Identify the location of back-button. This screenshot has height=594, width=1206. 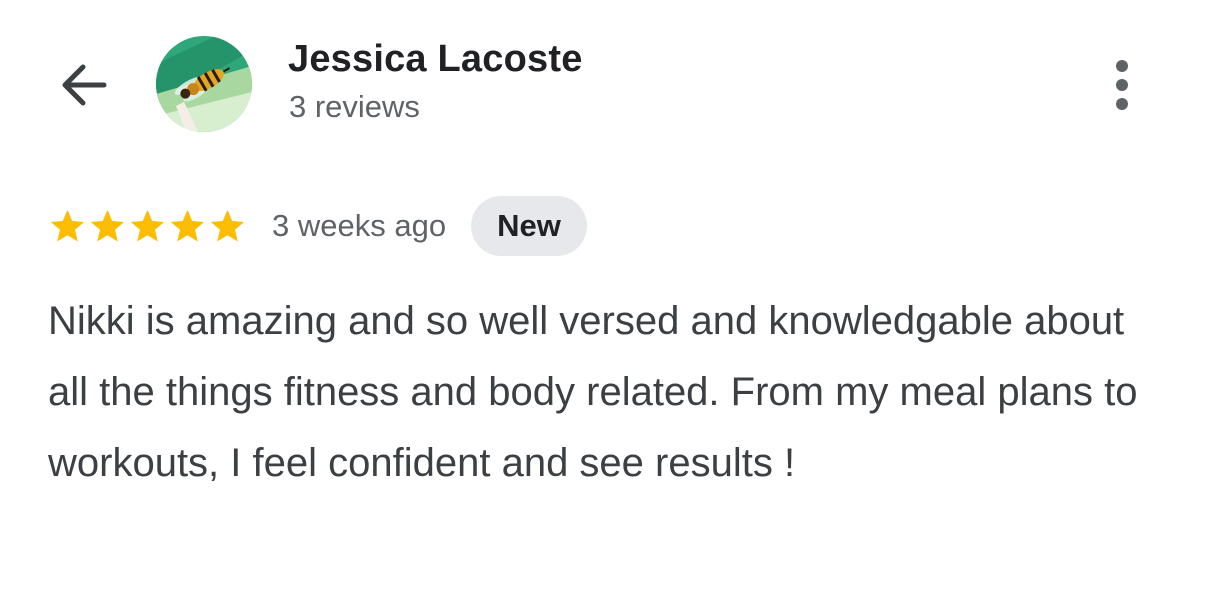
(83, 85).